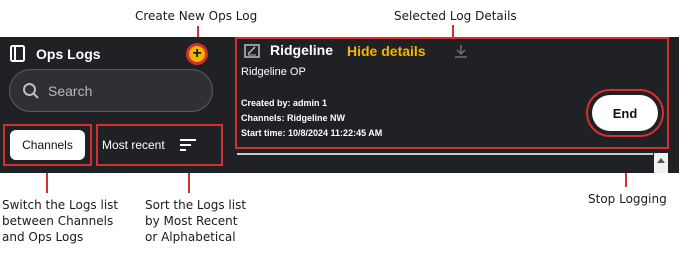 This screenshot has height=268, width=679. Describe the element at coordinates (60, 205) in the screenshot. I see `callout-switch-line: Switch the Logs list` at that location.